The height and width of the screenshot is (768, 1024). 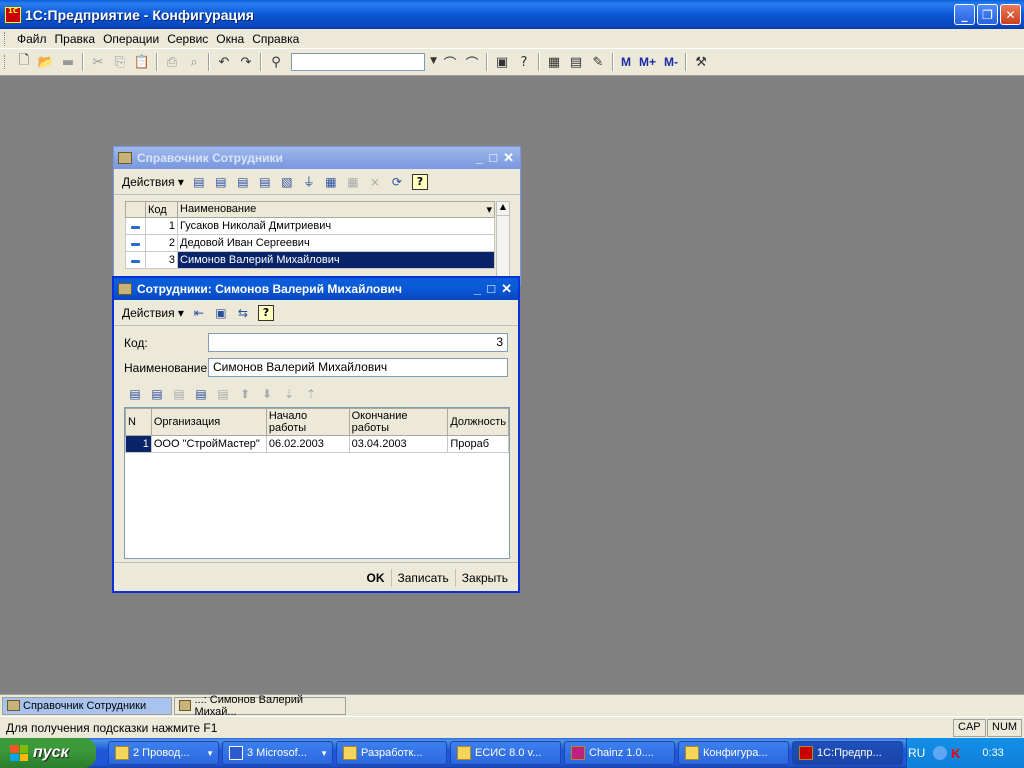 What do you see at coordinates (484, 578) in the screenshot?
I see `close-form-button: Закрыть` at bounding box center [484, 578].